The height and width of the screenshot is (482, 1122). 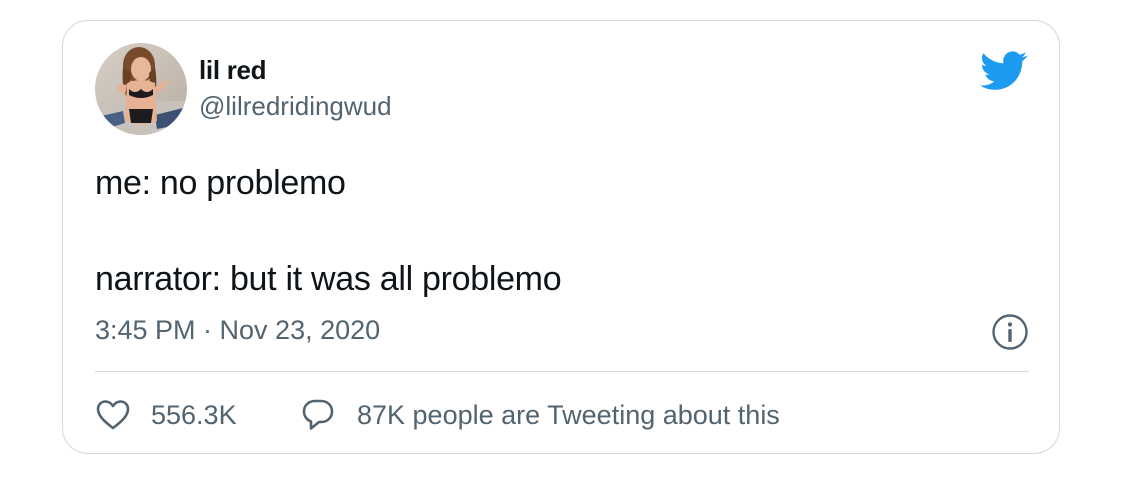 I want to click on like-count: 556.3K, so click(x=194, y=414).